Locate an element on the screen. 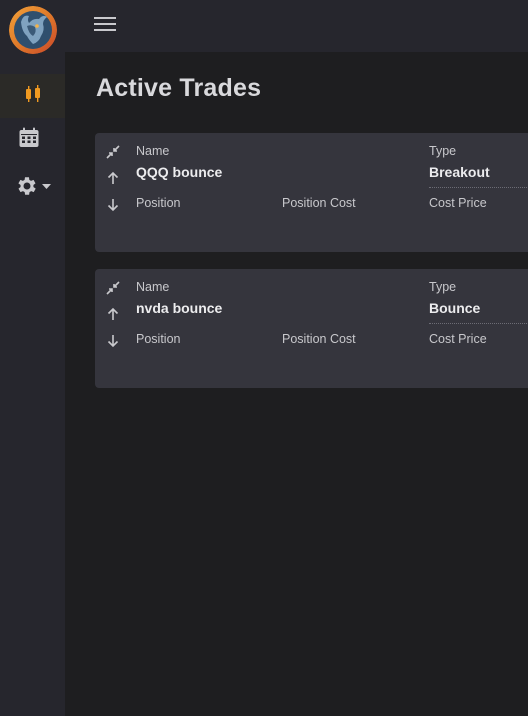  trade-type: Breakout is located at coordinates (459, 172).